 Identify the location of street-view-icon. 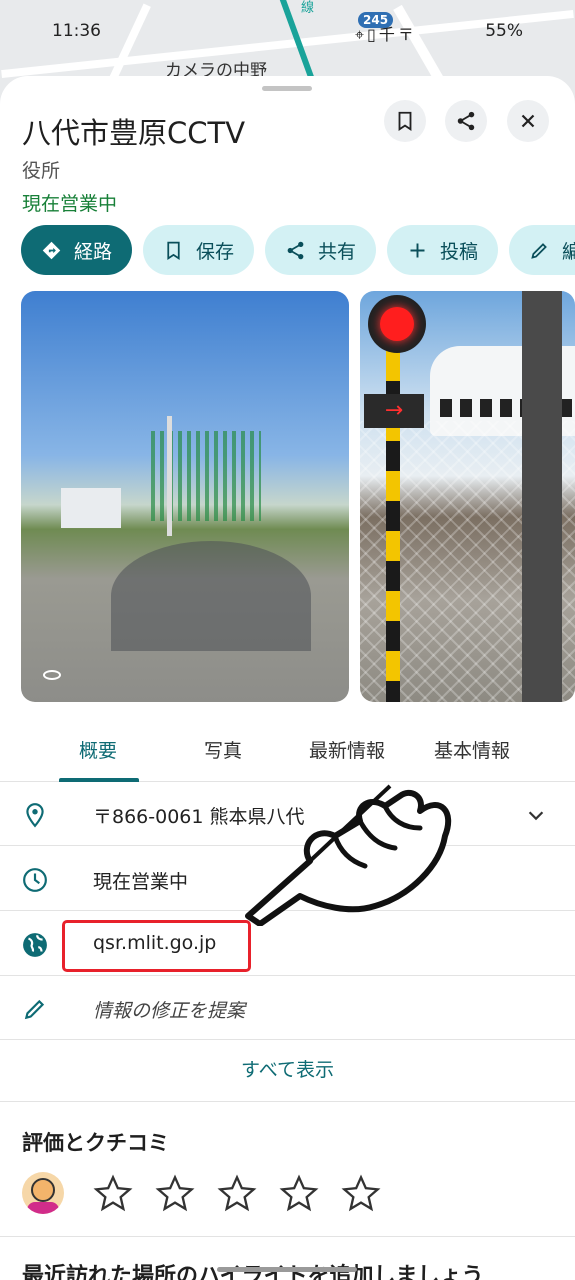
(52, 675).